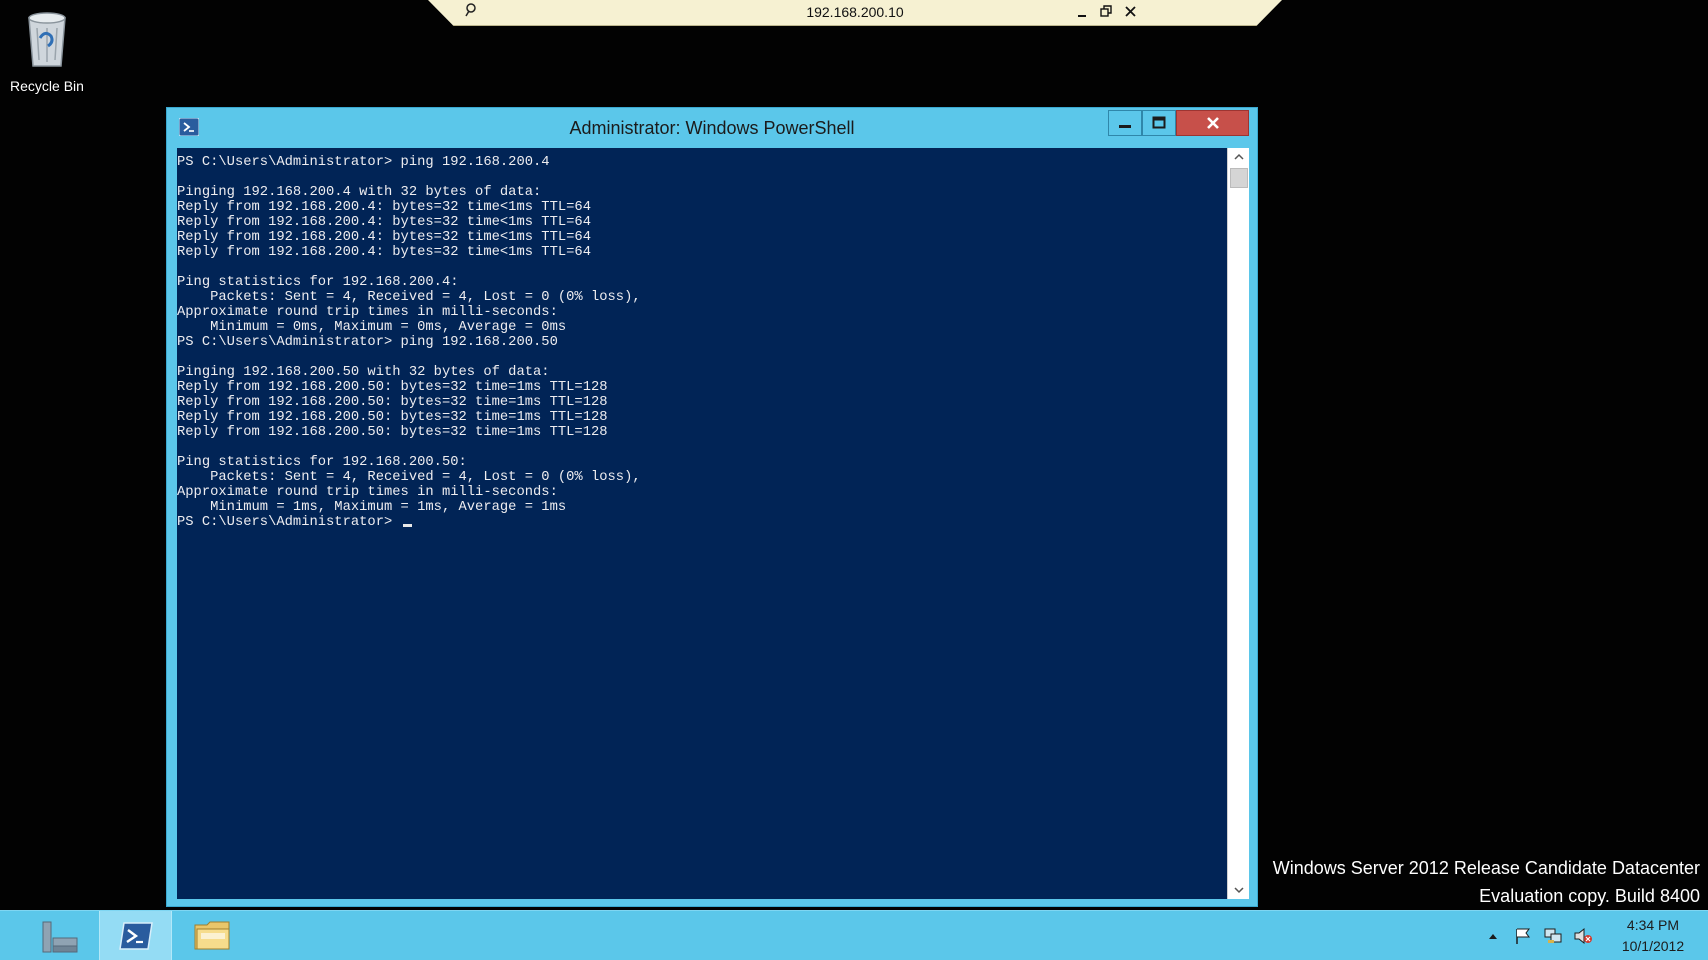  What do you see at coordinates (1239, 178) in the screenshot?
I see `scrollbar-thumb` at bounding box center [1239, 178].